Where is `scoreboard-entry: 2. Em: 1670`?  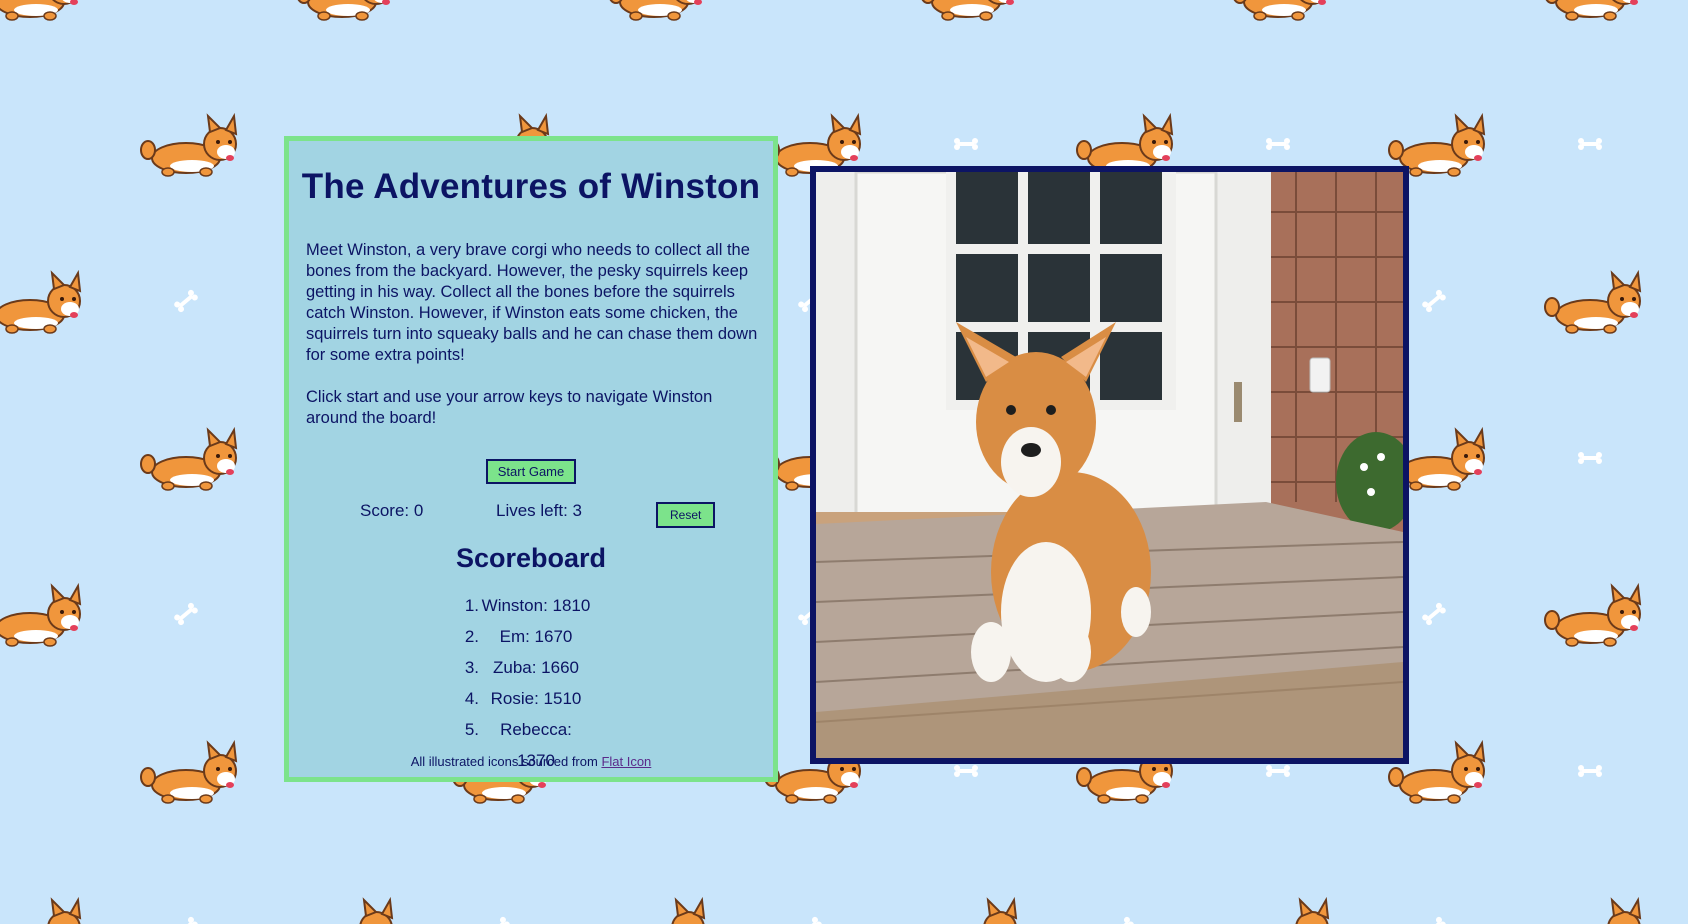
scoreboard-entry: 2. Em: 1670 is located at coordinates (531, 636).